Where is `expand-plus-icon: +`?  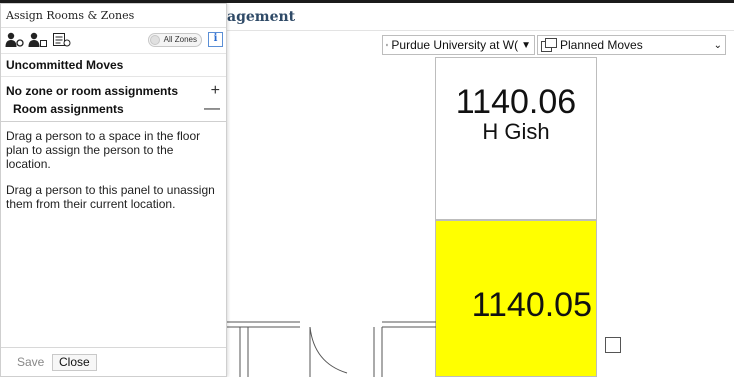
expand-plus-icon: + is located at coordinates (215, 91).